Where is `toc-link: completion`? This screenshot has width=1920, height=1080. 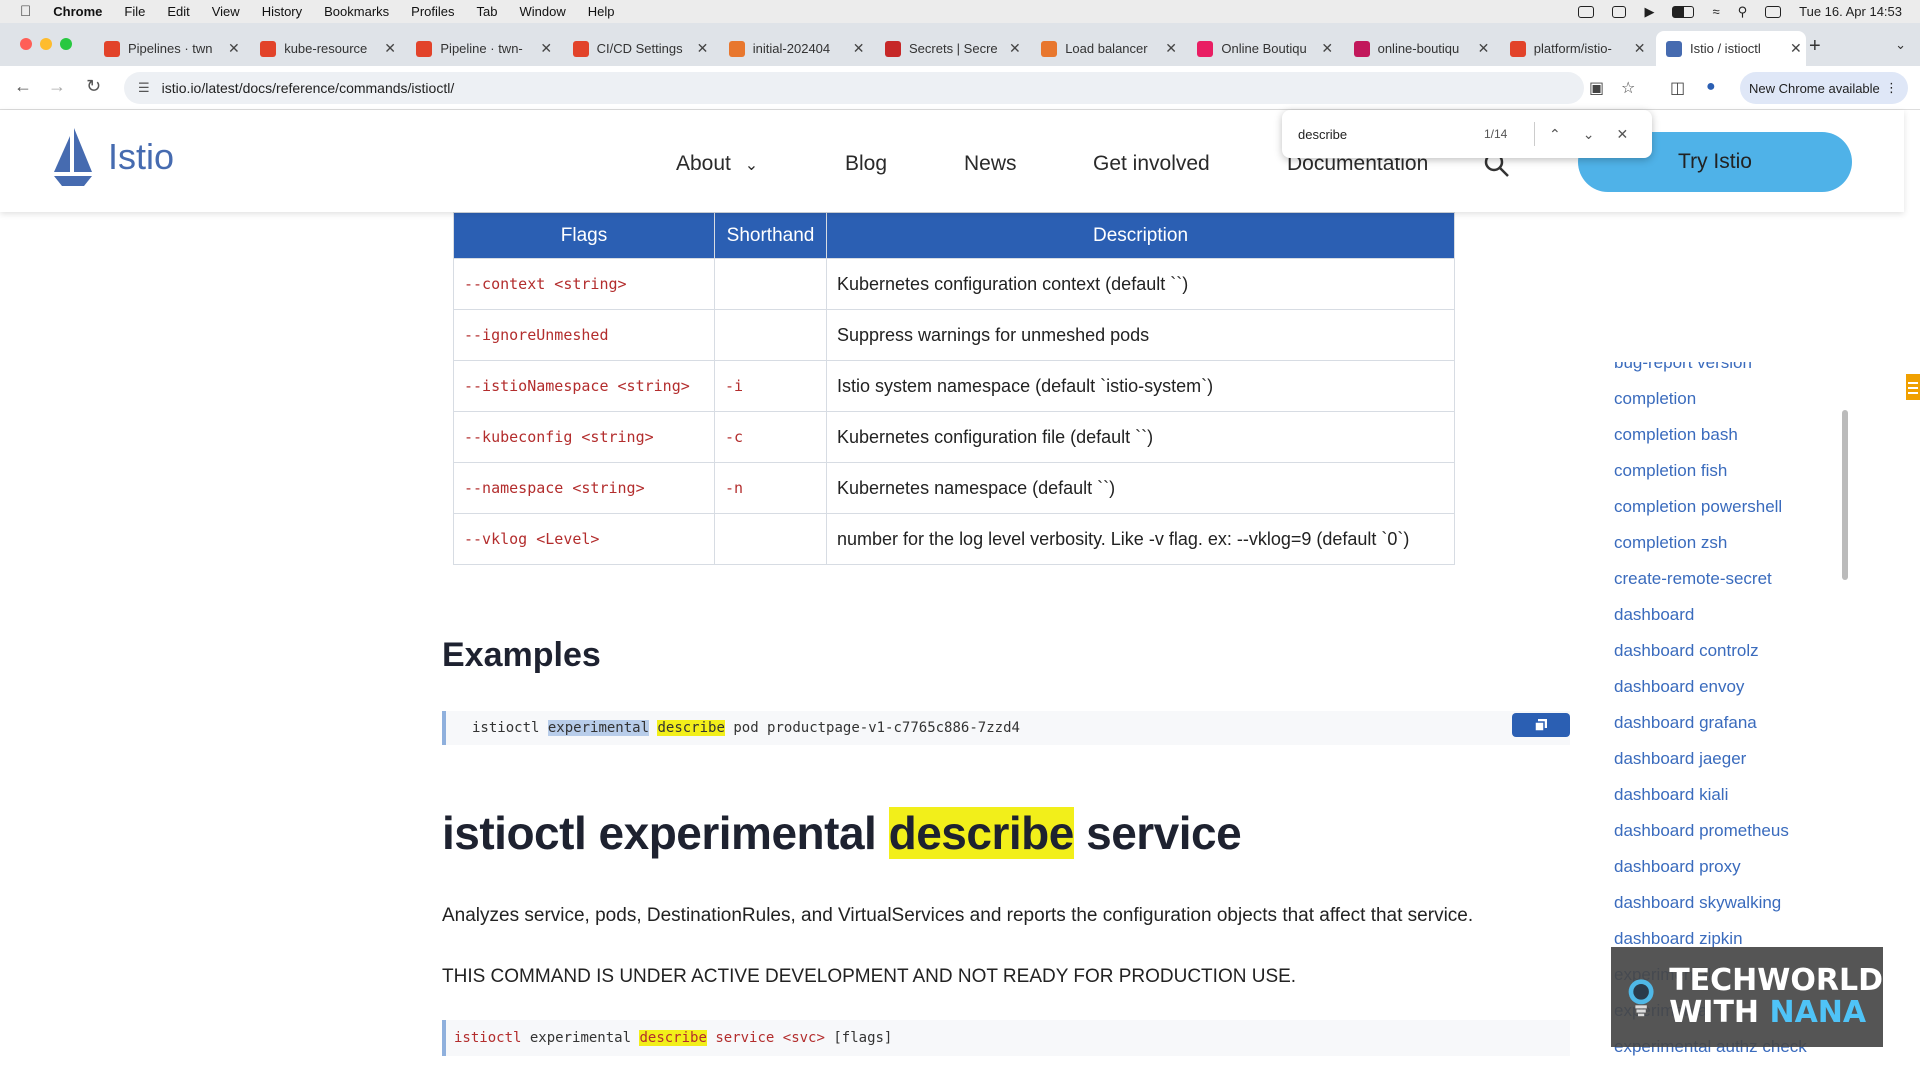 toc-link: completion is located at coordinates (1655, 399).